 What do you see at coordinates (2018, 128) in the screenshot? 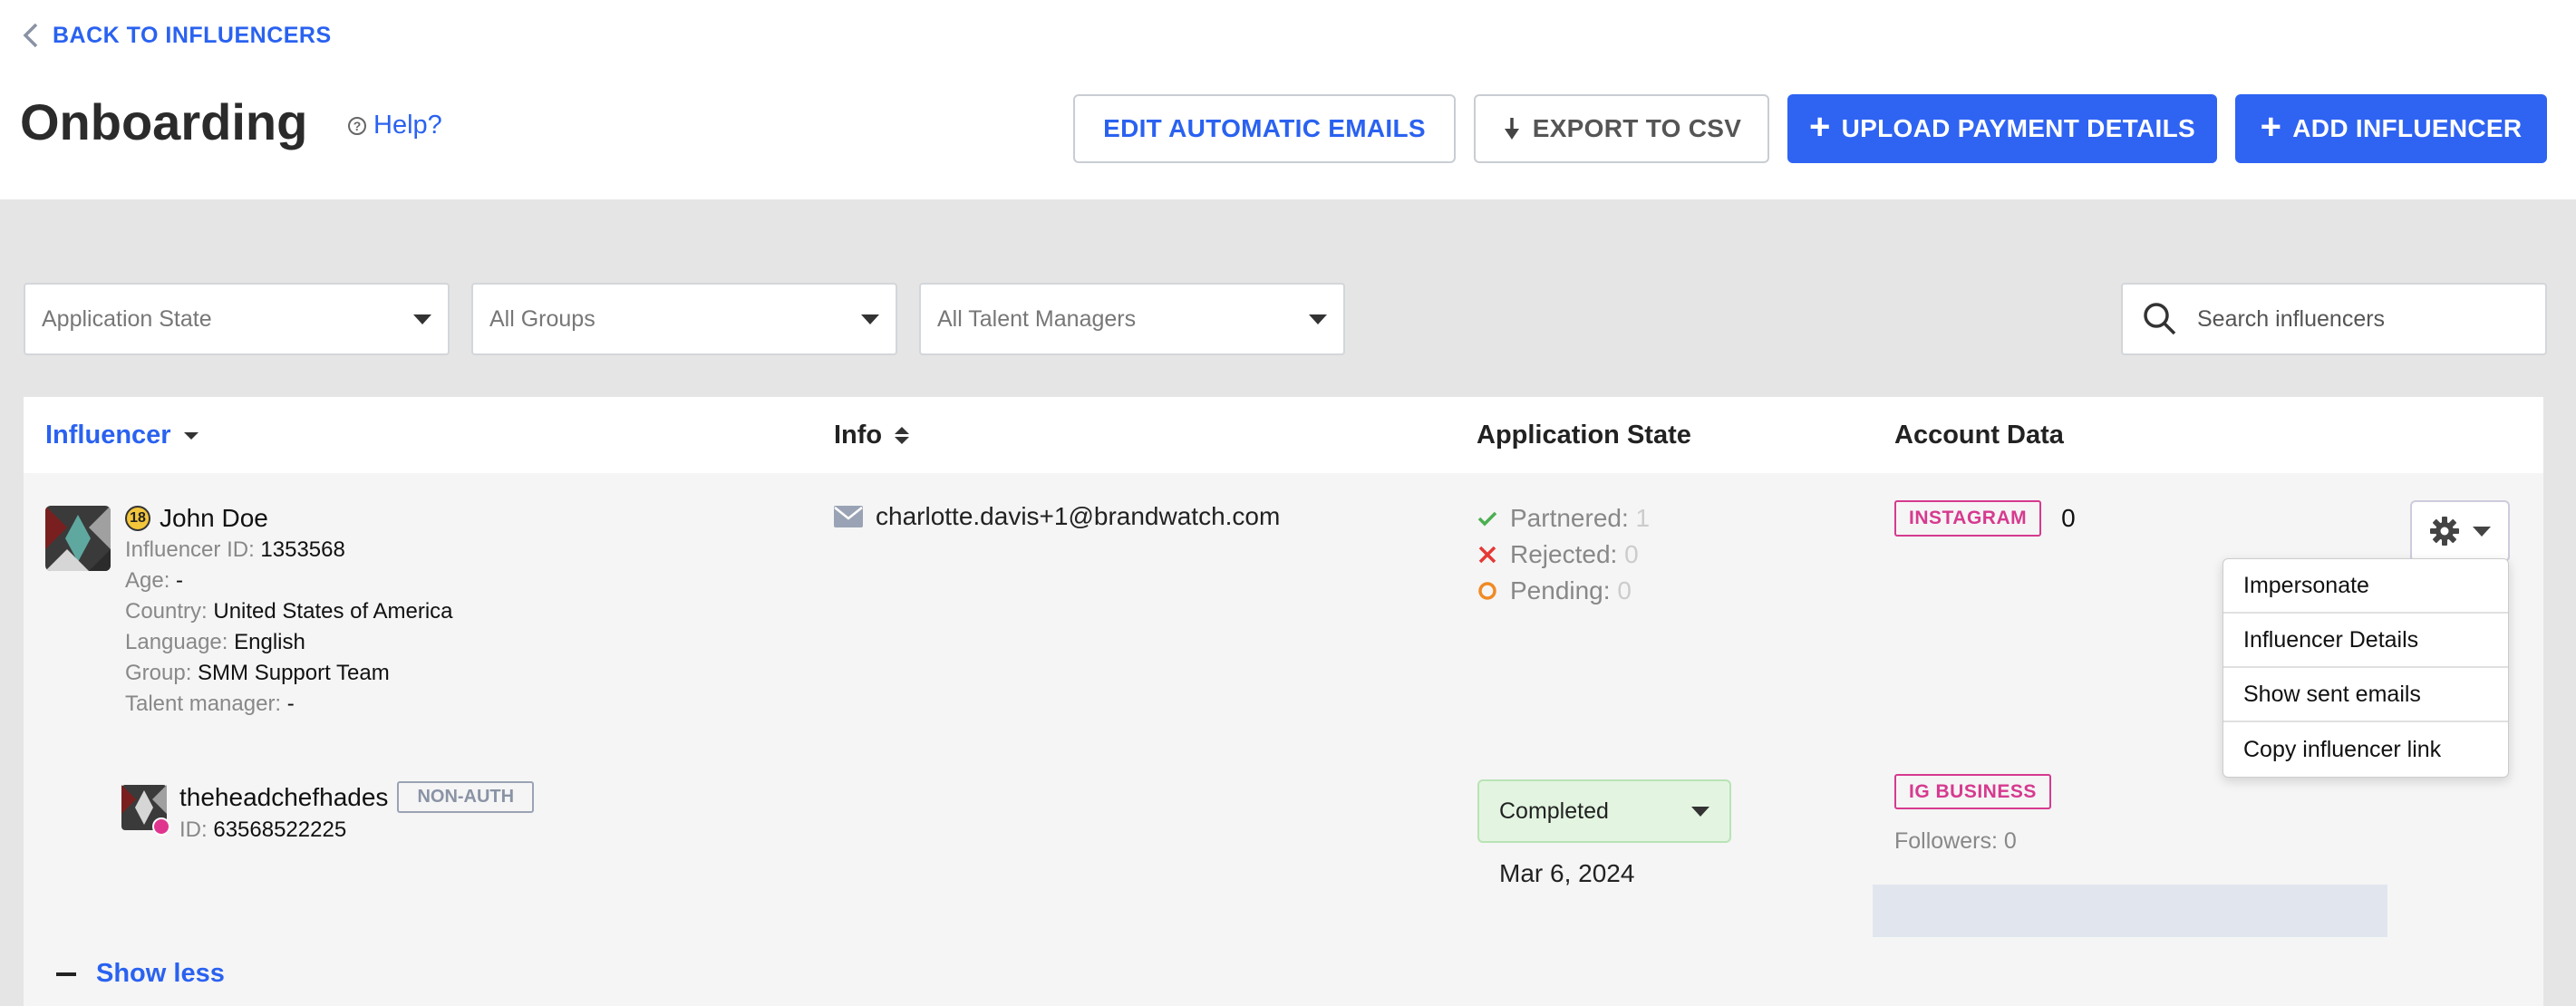
I see `upload-payment-label: UPLOAD PAYMENT DETAILS` at bounding box center [2018, 128].